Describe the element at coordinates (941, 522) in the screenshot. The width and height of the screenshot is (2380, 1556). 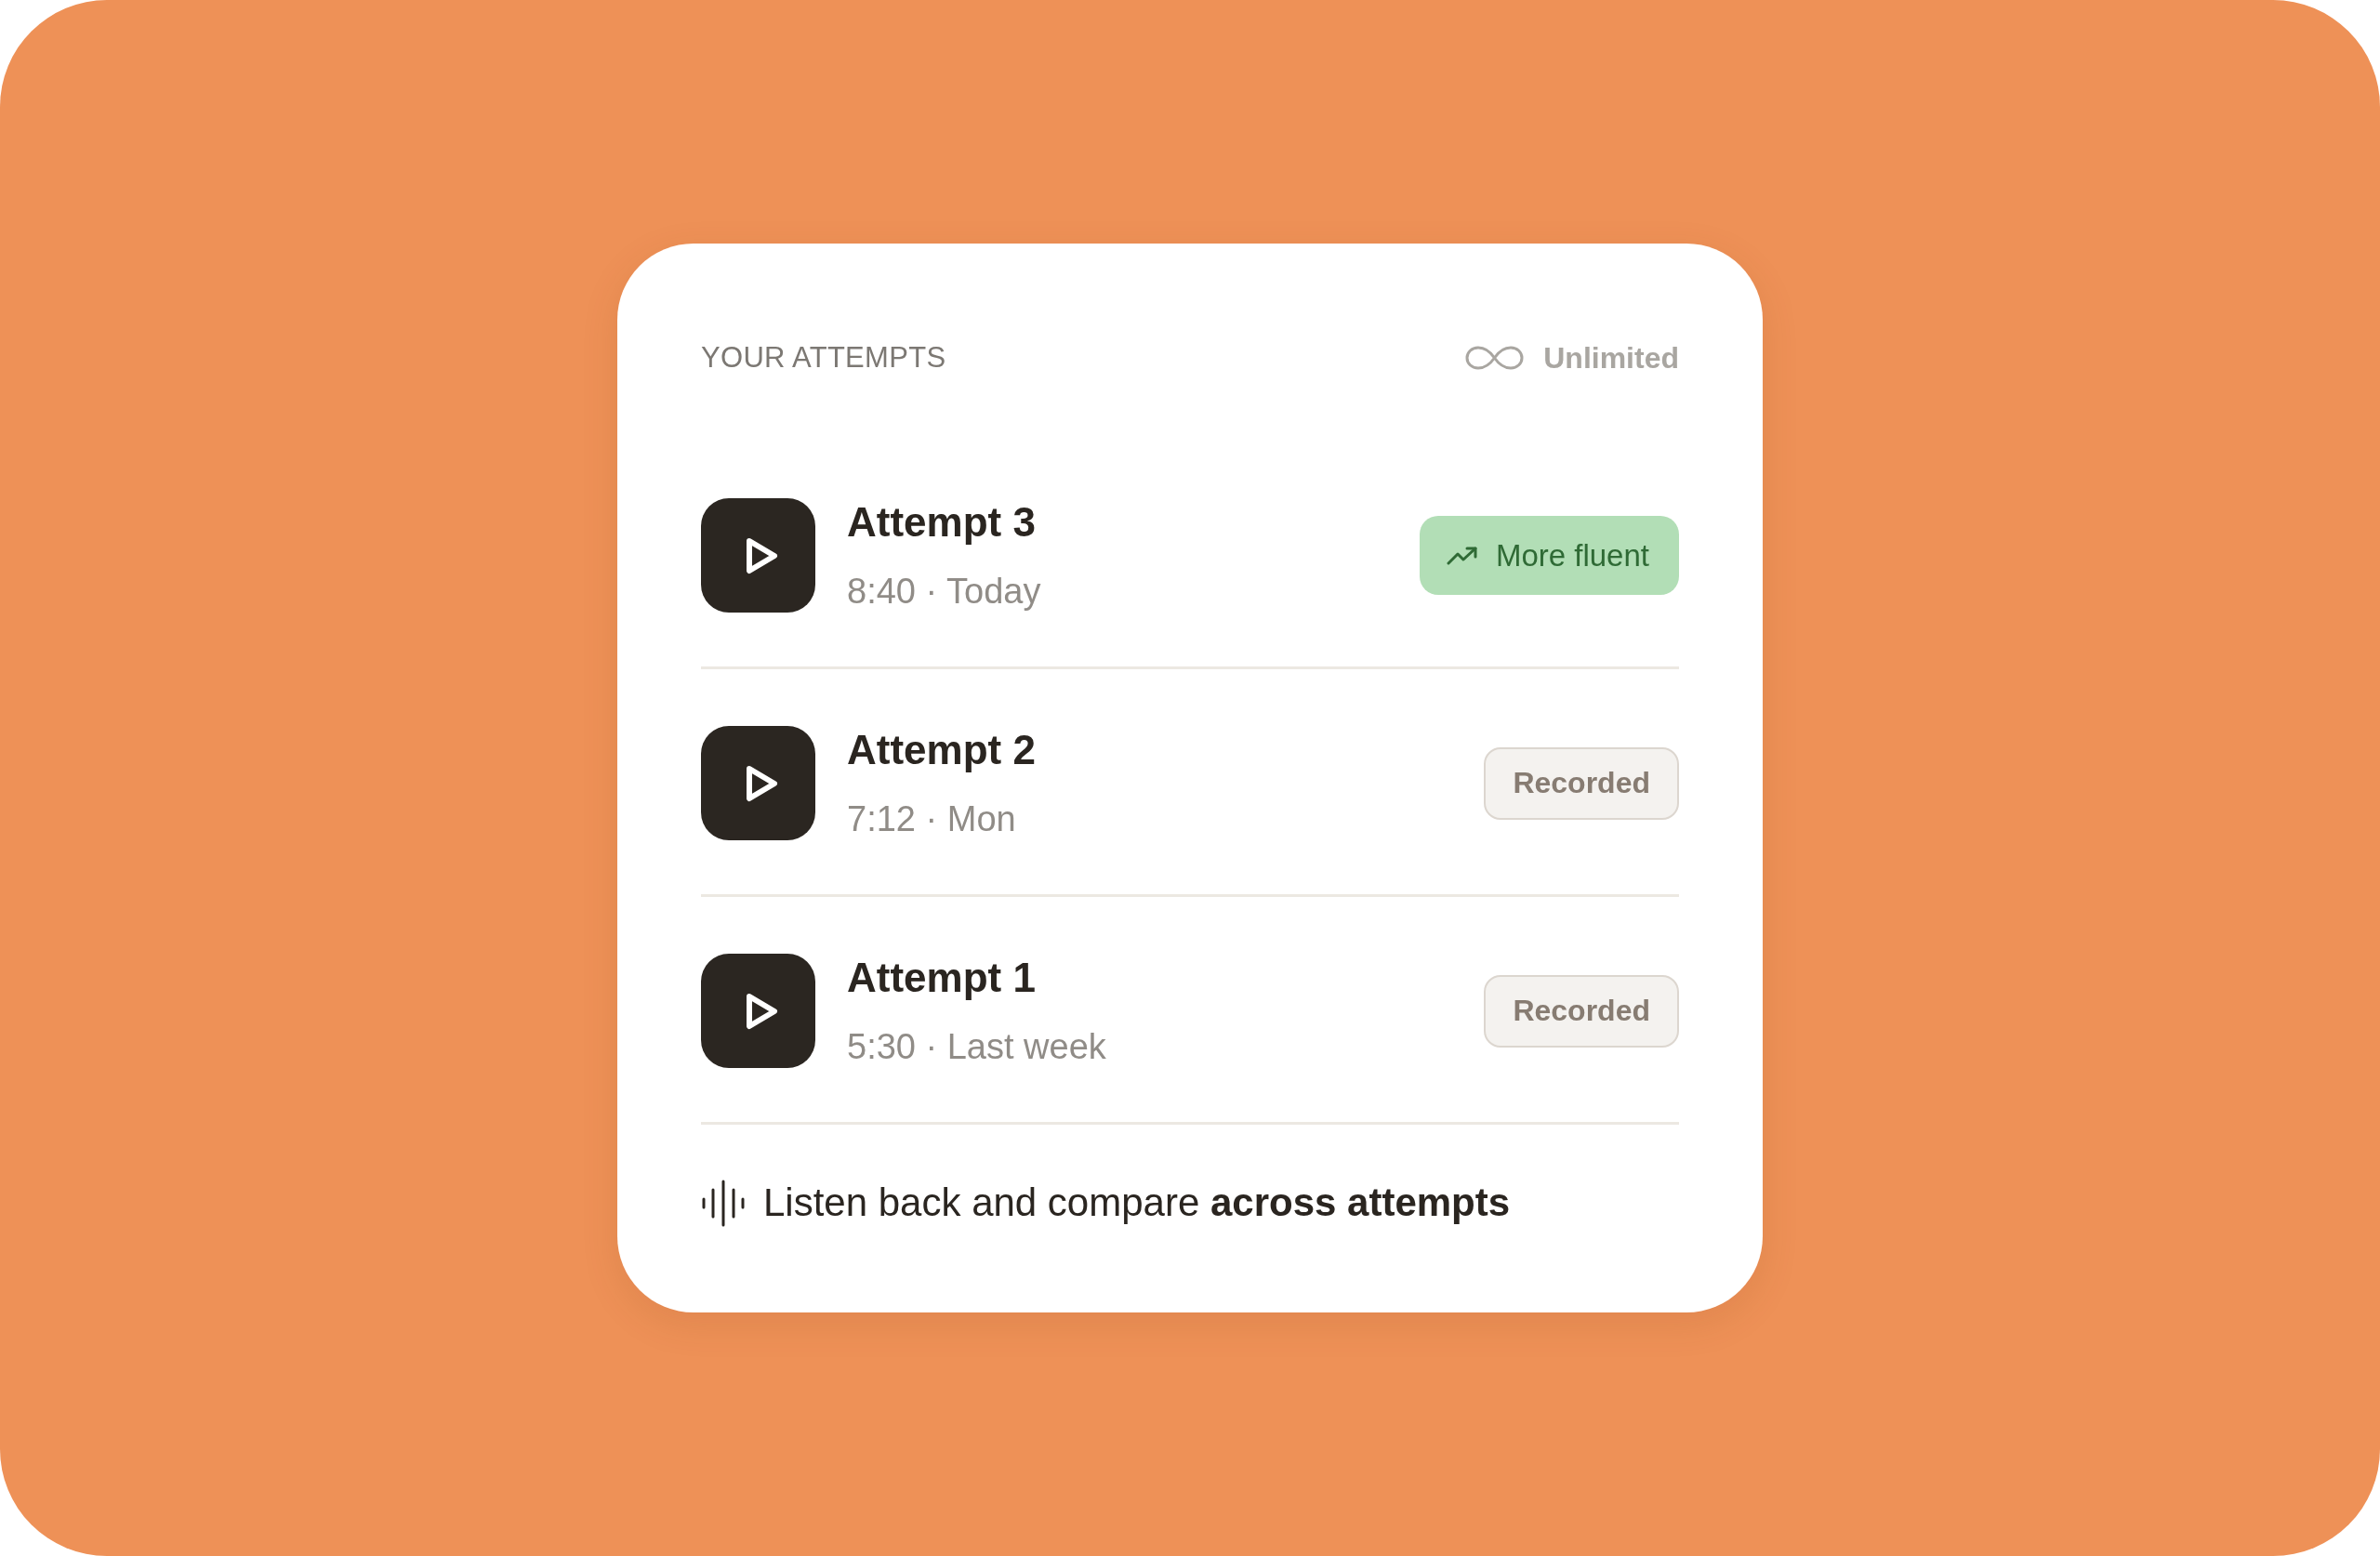
I see `attempt-title: Attempt 3` at that location.